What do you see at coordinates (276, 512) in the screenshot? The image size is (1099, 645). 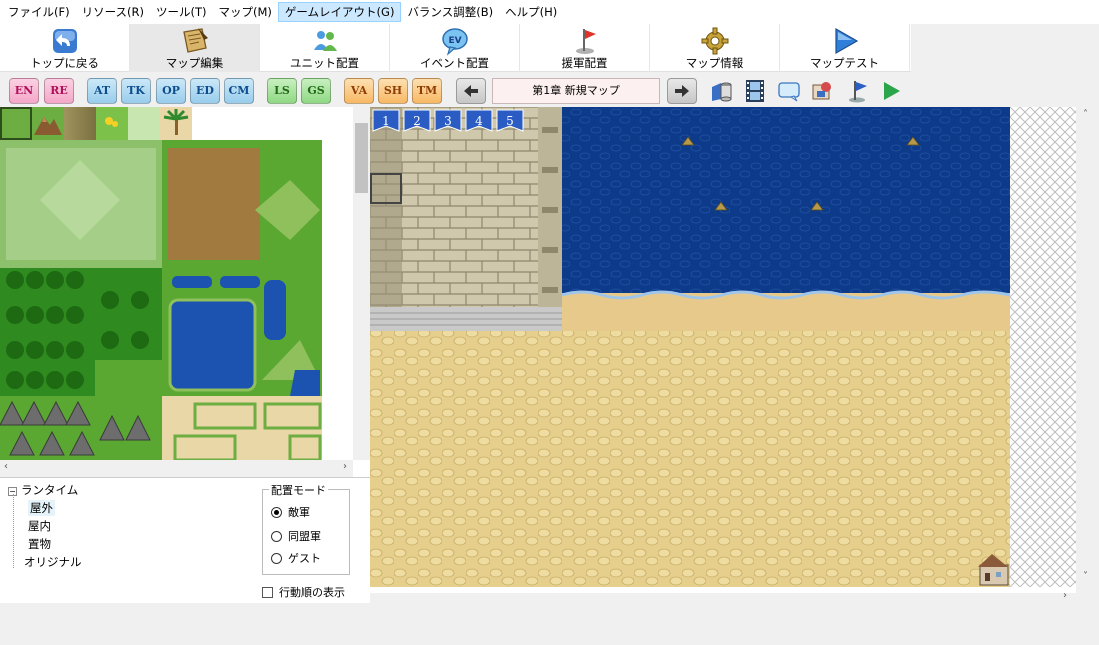 I see `radio-circle-checked` at bounding box center [276, 512].